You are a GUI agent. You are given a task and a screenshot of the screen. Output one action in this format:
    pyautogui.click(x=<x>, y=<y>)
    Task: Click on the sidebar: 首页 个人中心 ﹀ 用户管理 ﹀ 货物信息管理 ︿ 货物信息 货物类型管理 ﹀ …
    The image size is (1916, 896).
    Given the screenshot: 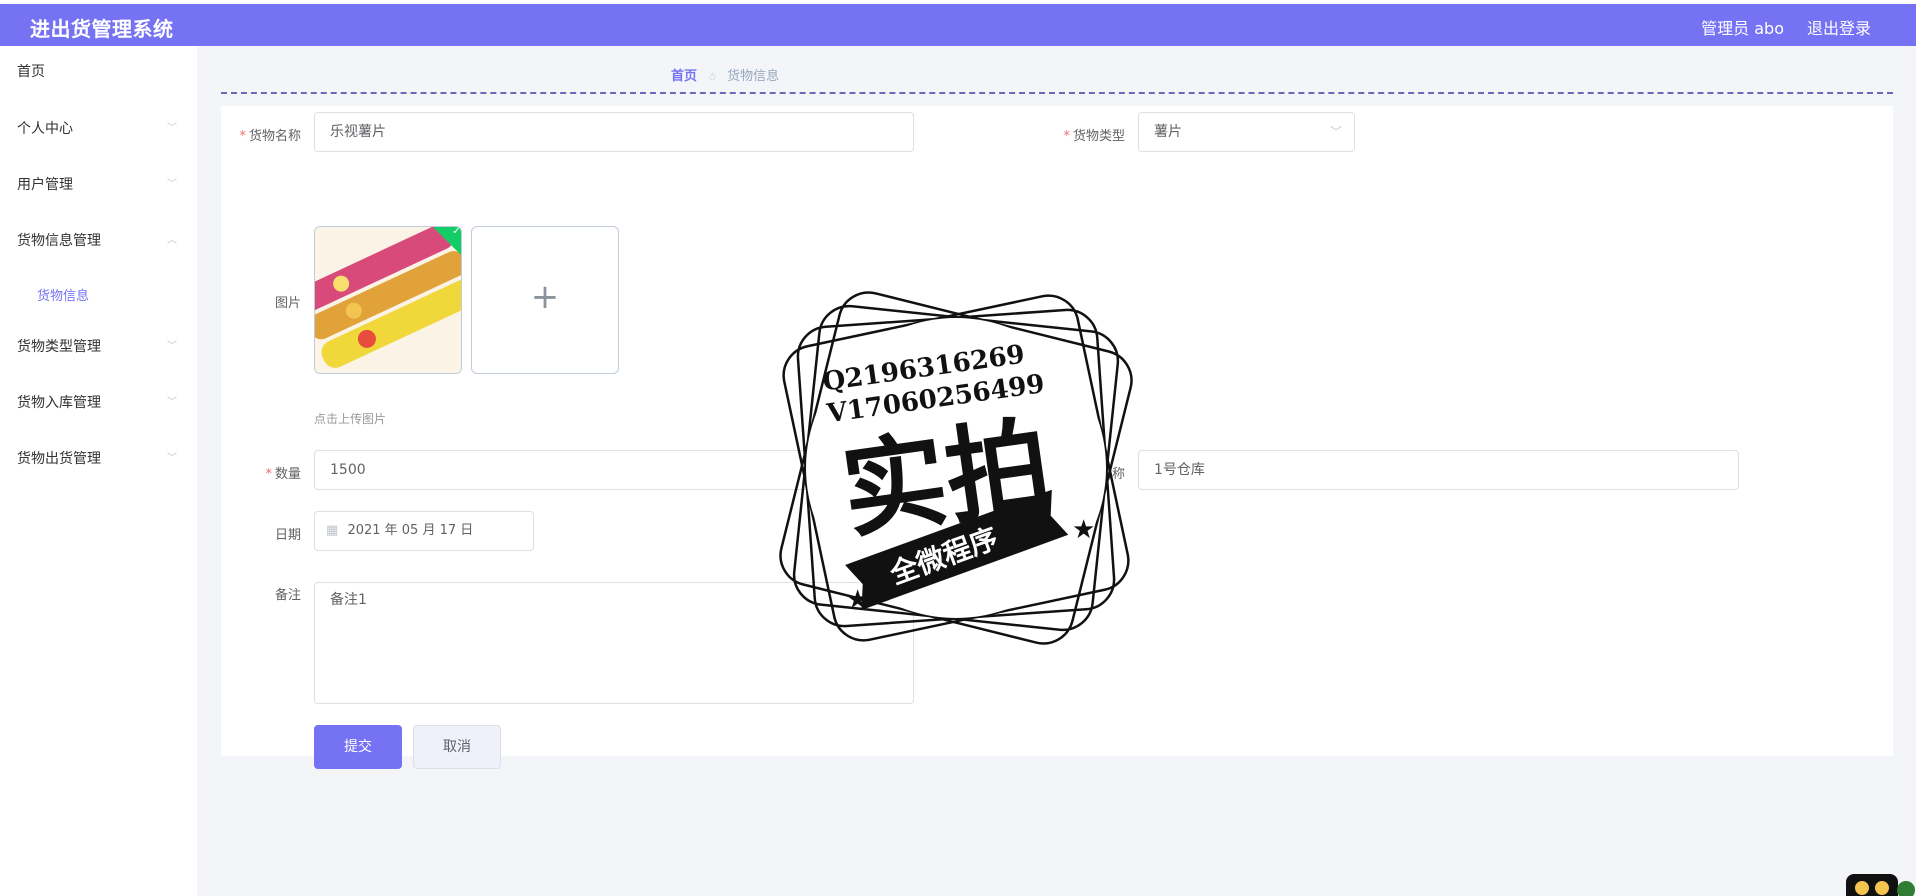 What is the action you would take?
    pyautogui.click(x=98, y=471)
    